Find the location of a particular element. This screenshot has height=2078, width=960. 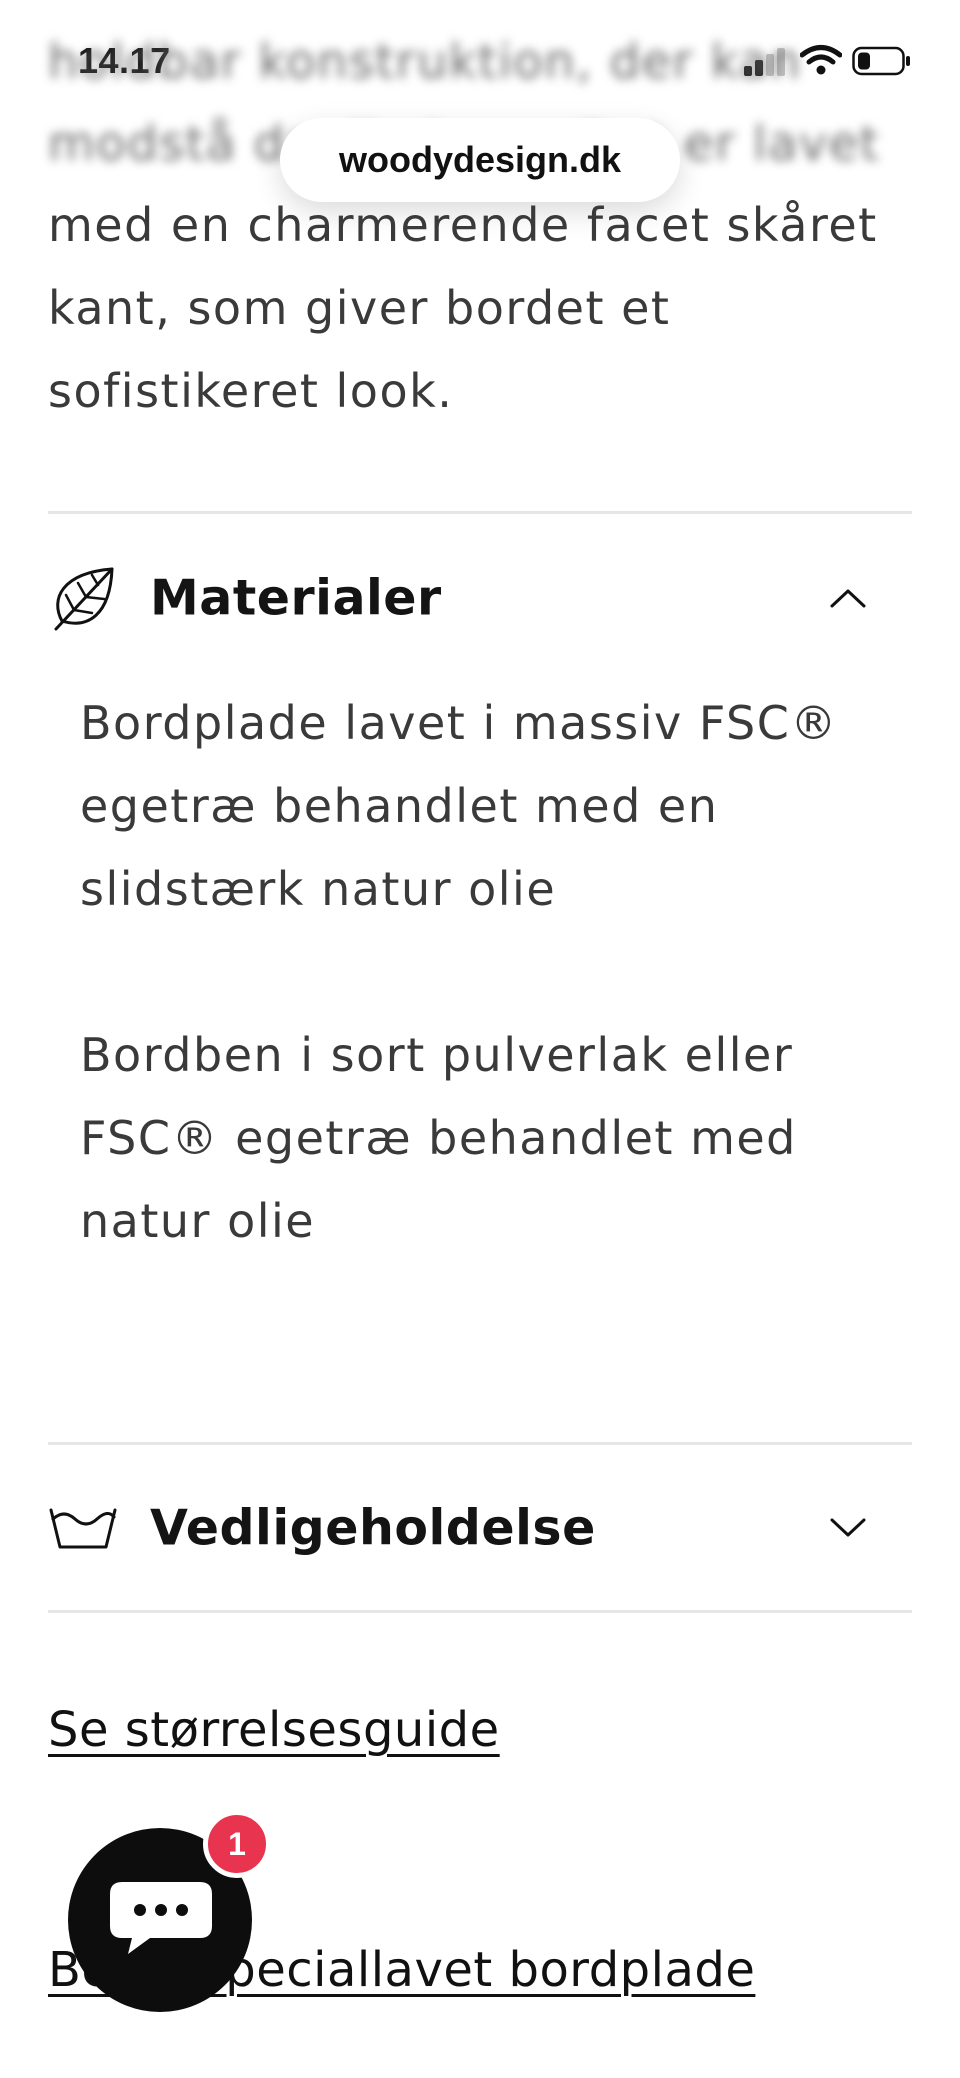

washing-tub-icon is located at coordinates (83, 1528).